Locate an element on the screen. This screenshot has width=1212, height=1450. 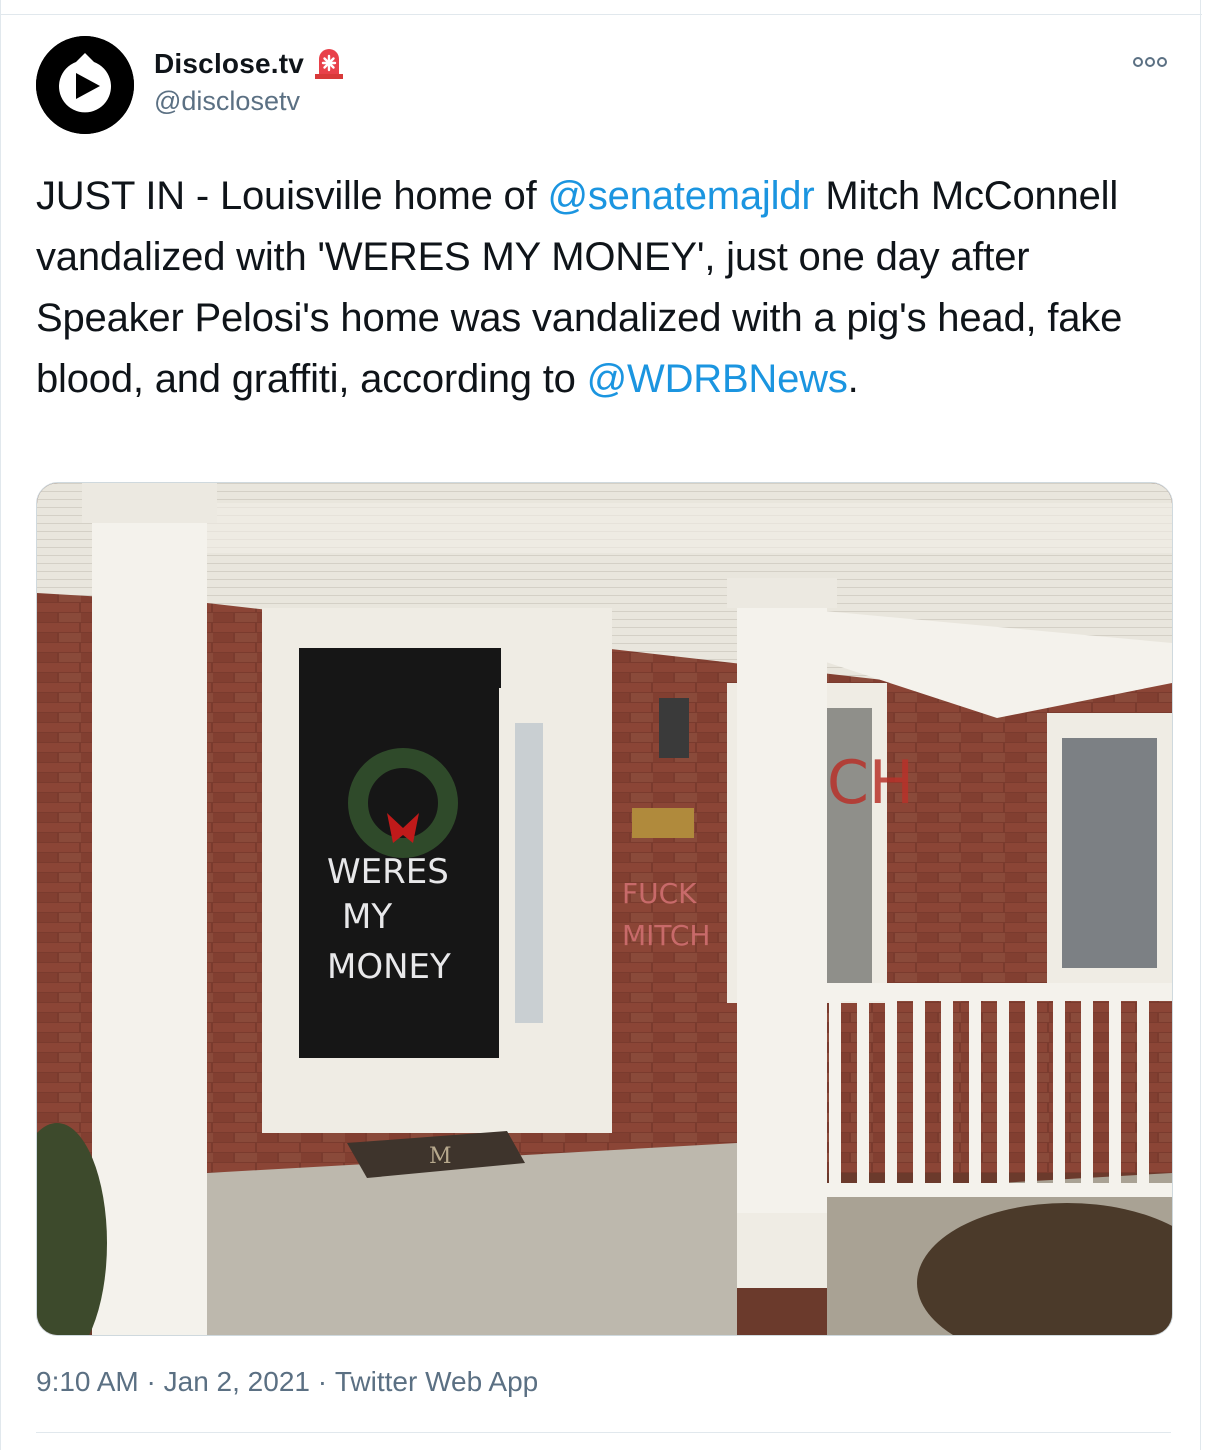
tweet-source: Twitter Web App is located at coordinates (436, 1382).